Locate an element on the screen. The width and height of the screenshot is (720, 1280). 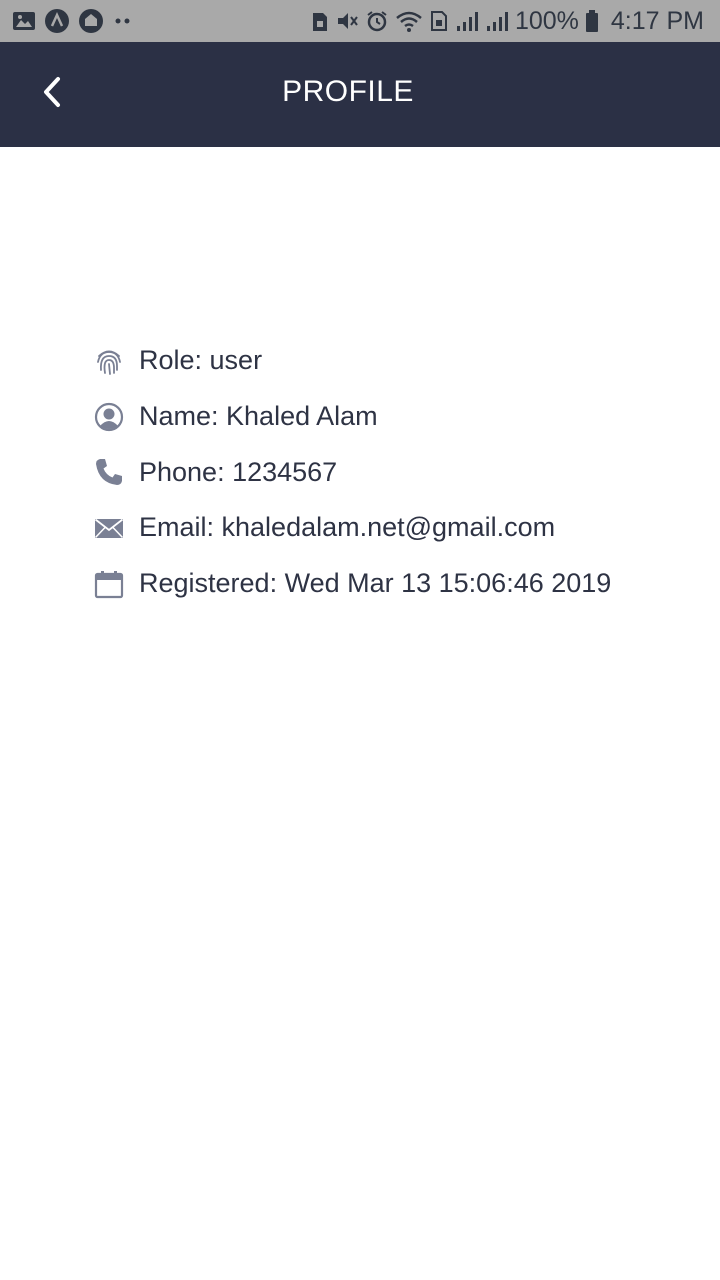
app-header: PROFILE is located at coordinates (360, 94).